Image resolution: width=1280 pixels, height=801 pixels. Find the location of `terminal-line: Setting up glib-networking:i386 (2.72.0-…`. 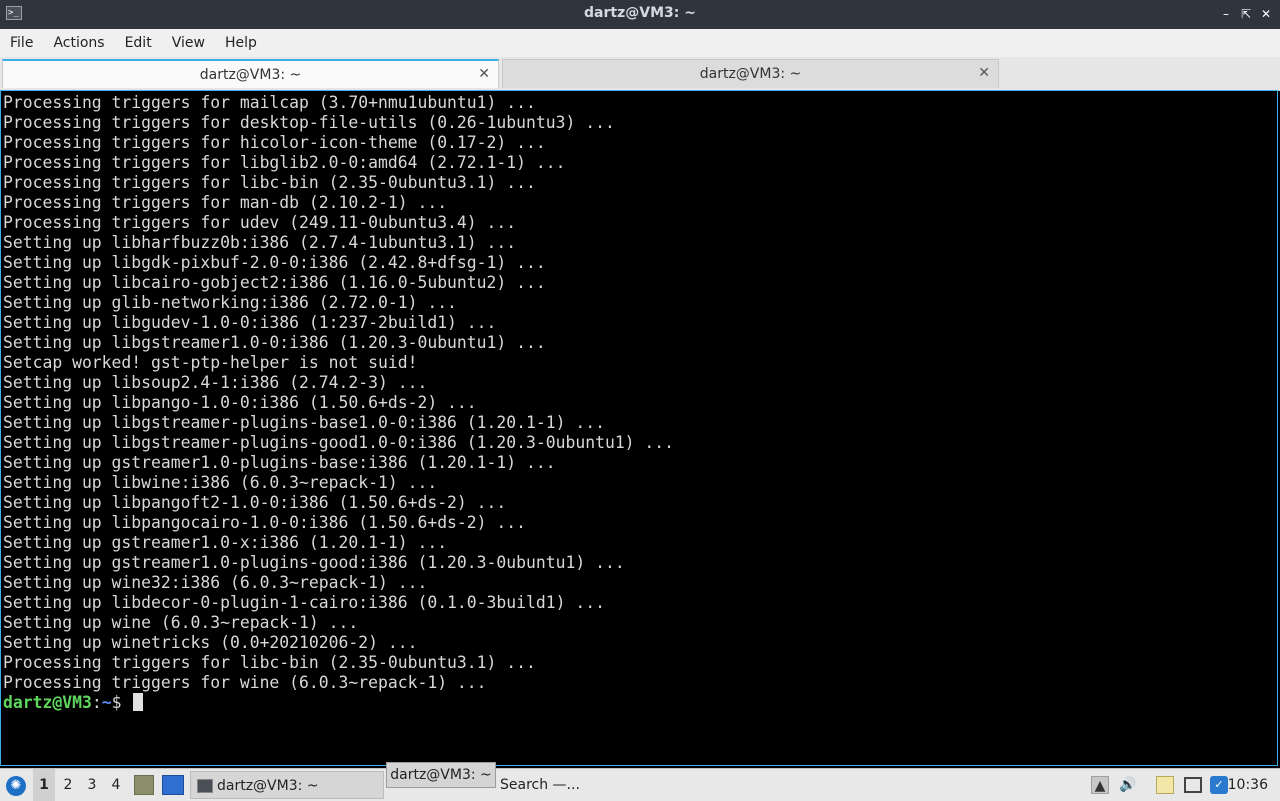

terminal-line: Setting up glib-networking:i386 (2.72.0-… is located at coordinates (230, 302).